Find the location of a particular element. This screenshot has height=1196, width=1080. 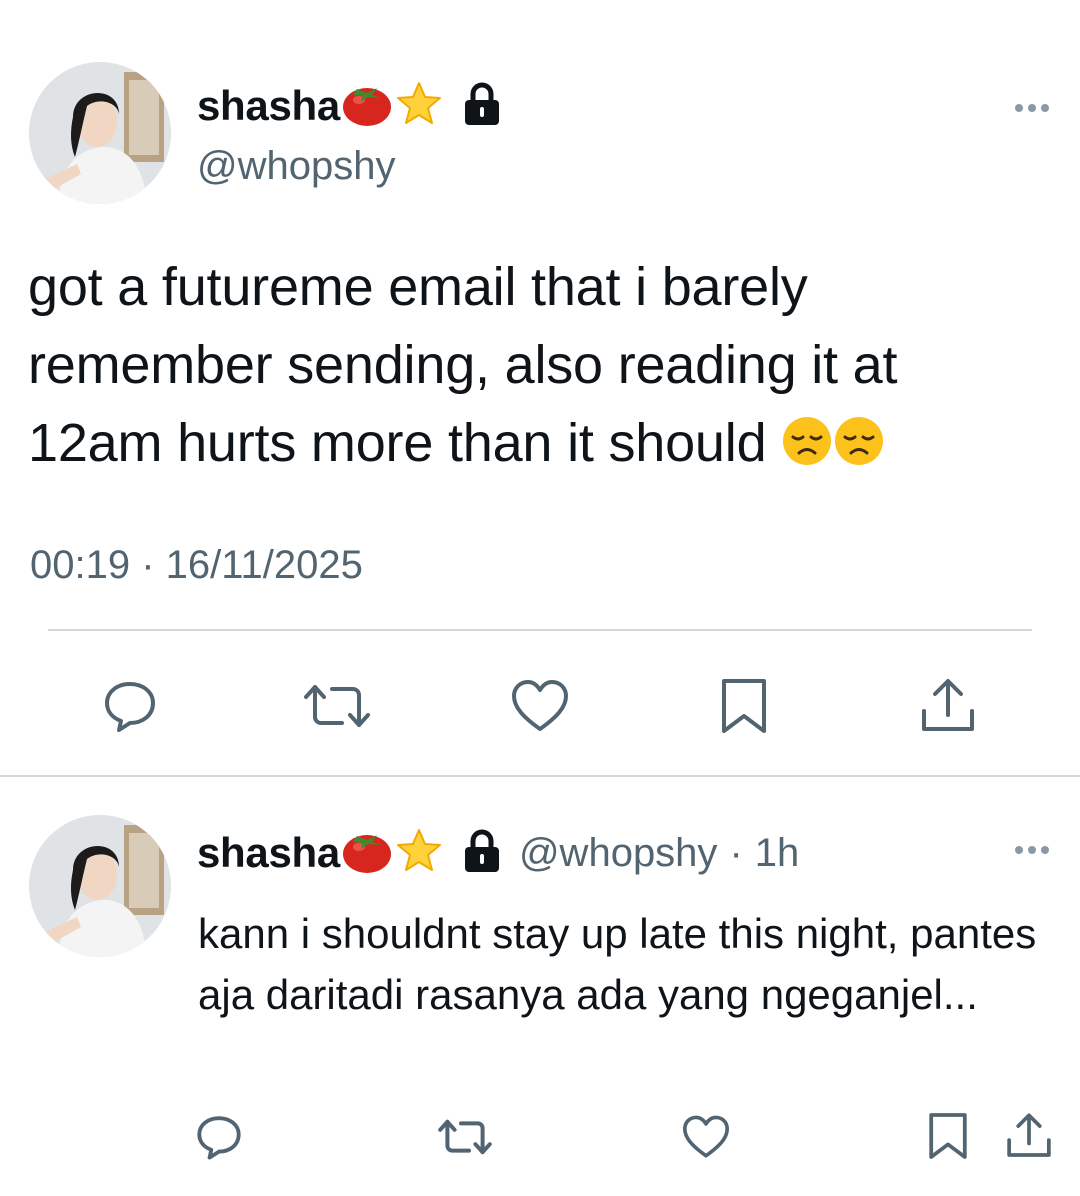

divider is located at coordinates (540, 630).